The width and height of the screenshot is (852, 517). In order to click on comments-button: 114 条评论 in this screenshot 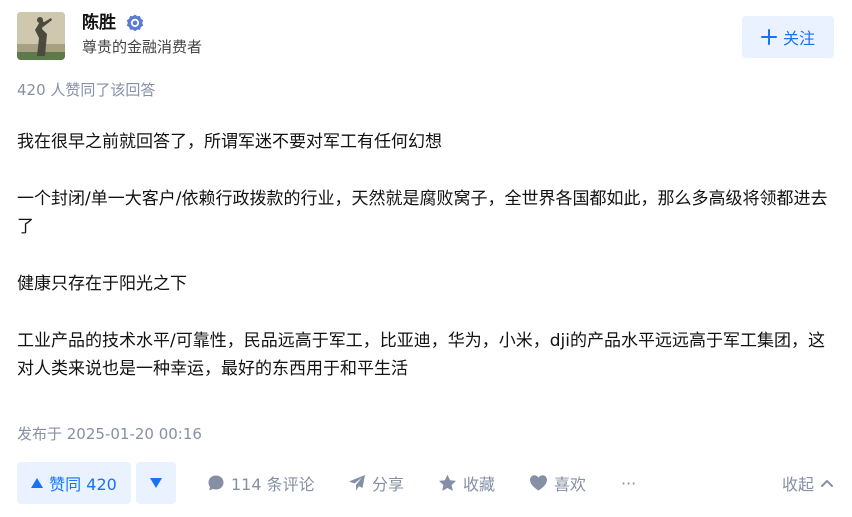, I will do `click(261, 483)`.